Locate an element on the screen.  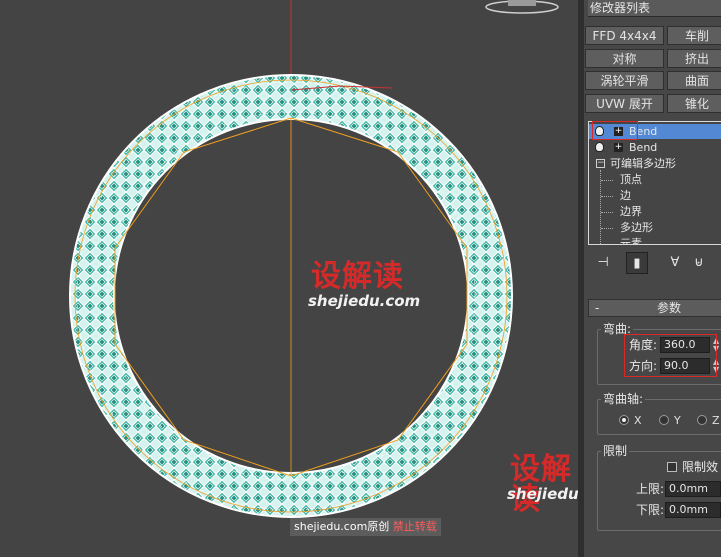
pin-stack-icon: ⊣ is located at coordinates (603, 263).